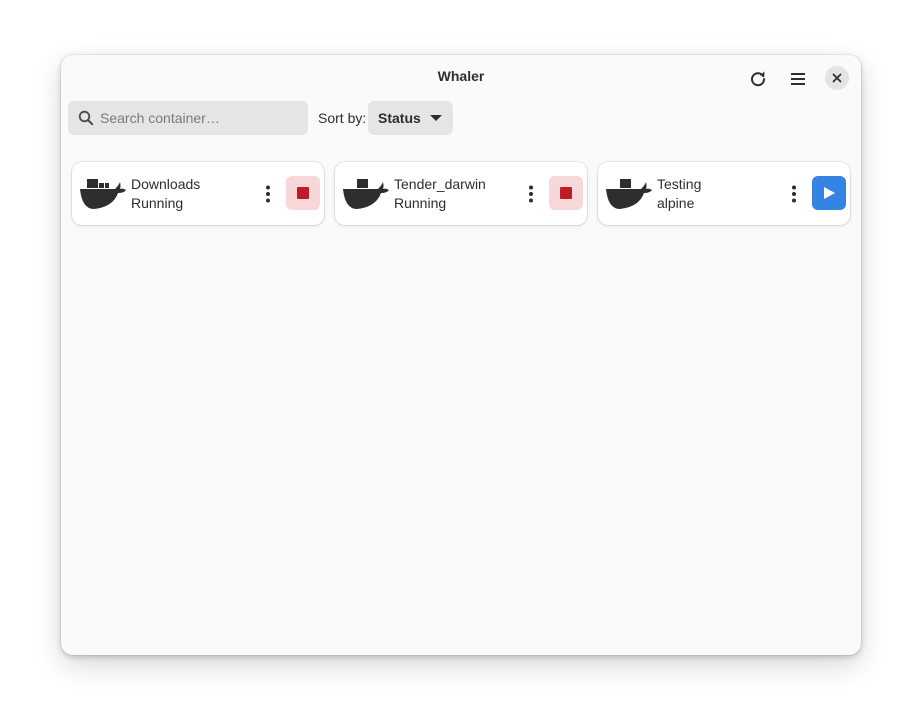  What do you see at coordinates (86, 118) in the screenshot?
I see `search-icon` at bounding box center [86, 118].